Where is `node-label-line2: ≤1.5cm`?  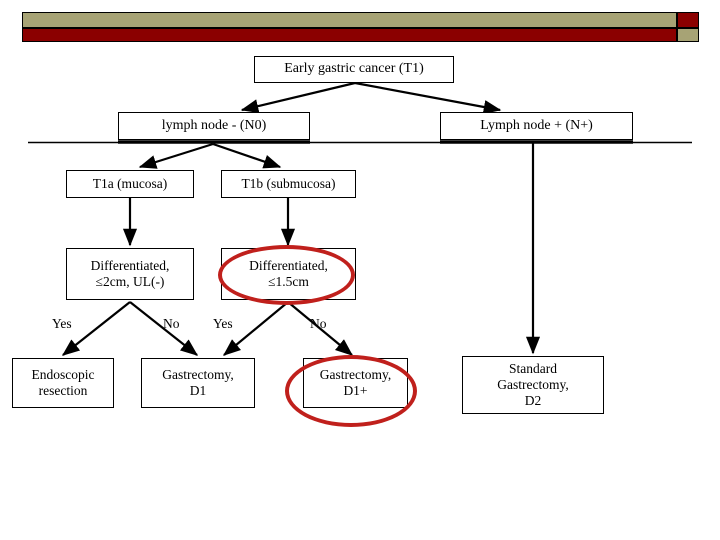 node-label-line2: ≤1.5cm is located at coordinates (288, 281).